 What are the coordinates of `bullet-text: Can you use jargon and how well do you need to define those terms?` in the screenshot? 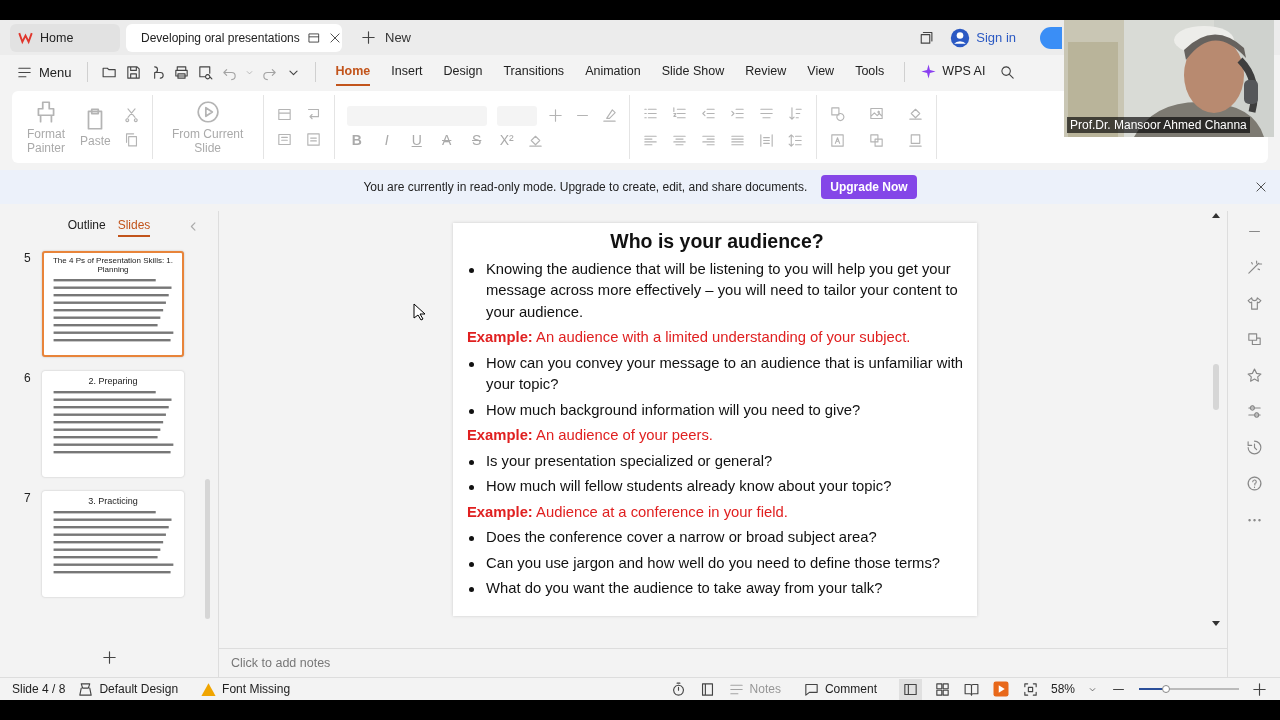 It's located at (713, 563).